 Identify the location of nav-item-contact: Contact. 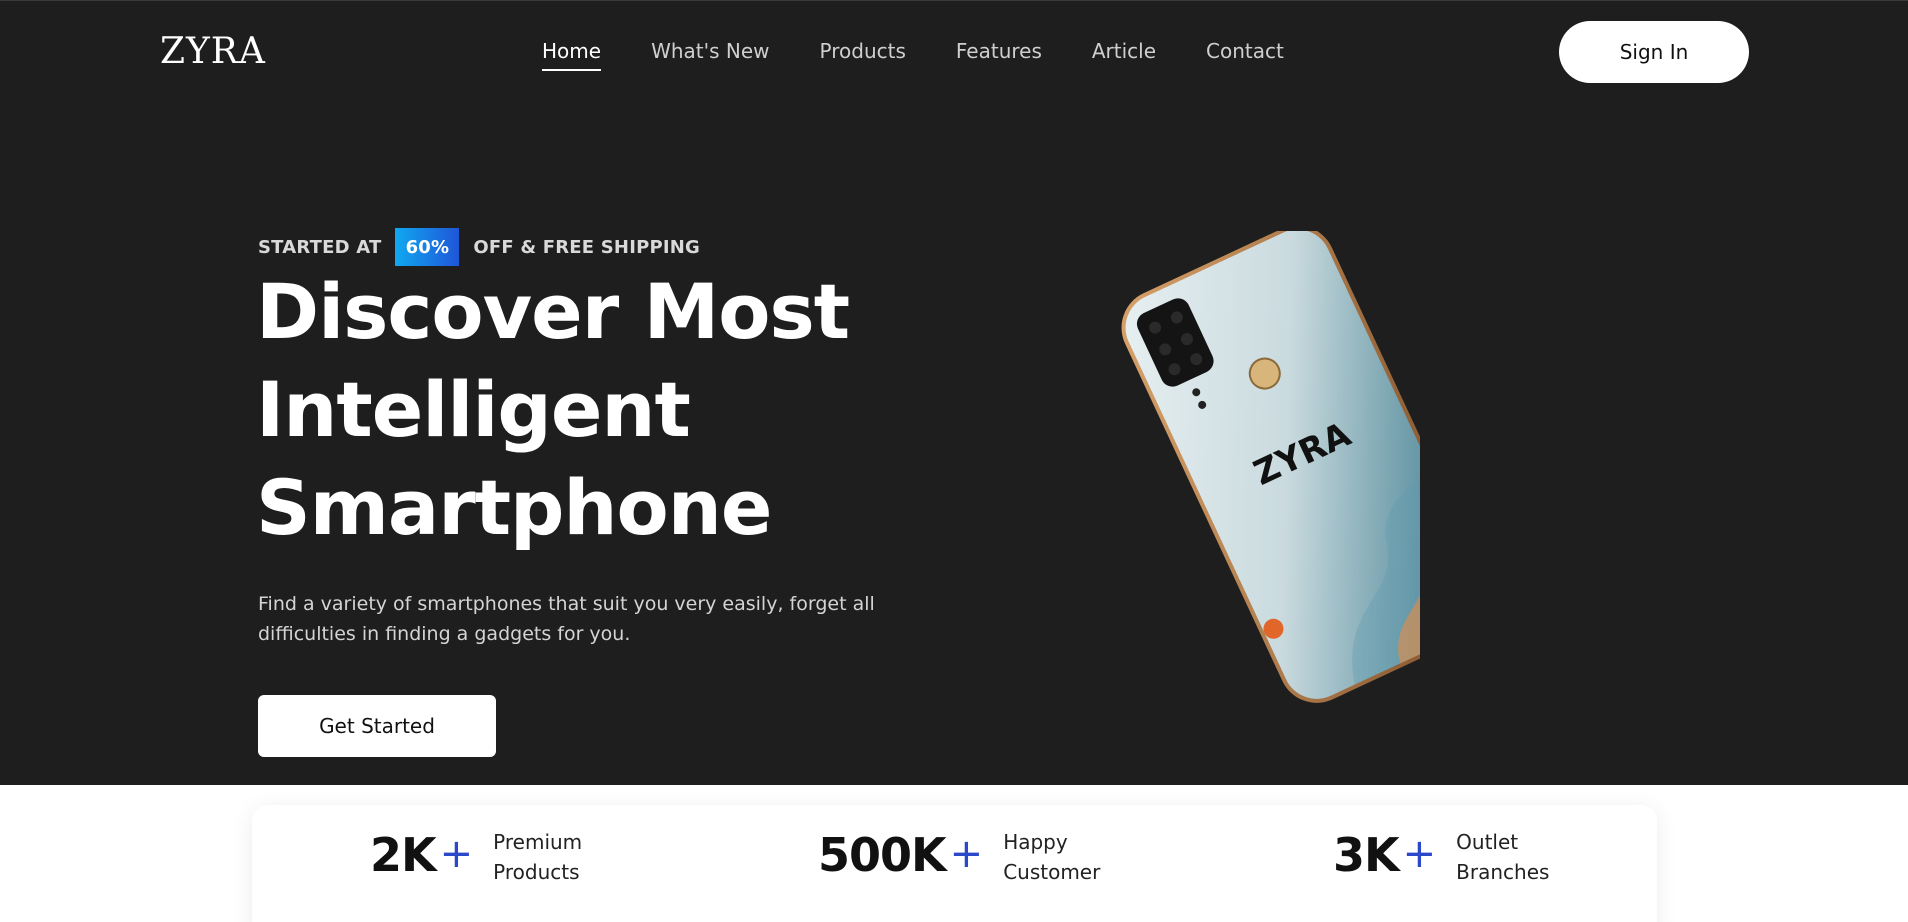
(1245, 55).